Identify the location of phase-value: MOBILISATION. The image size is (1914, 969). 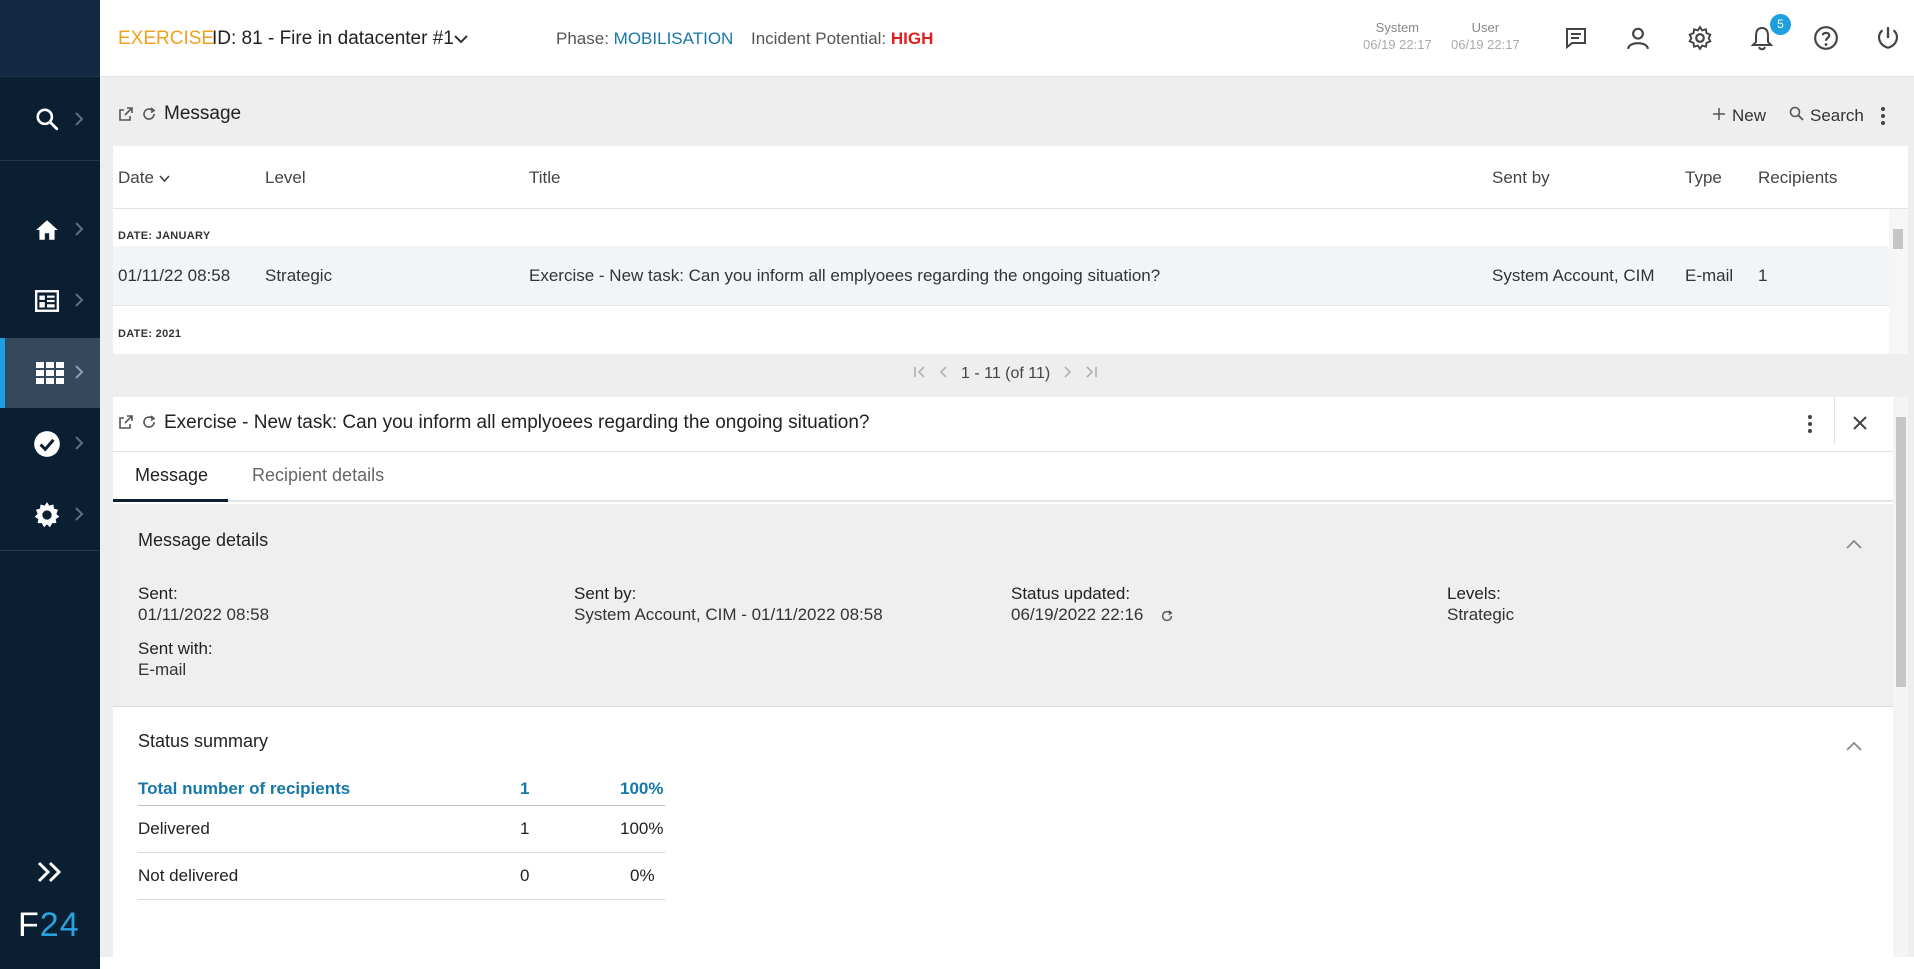
(673, 38).